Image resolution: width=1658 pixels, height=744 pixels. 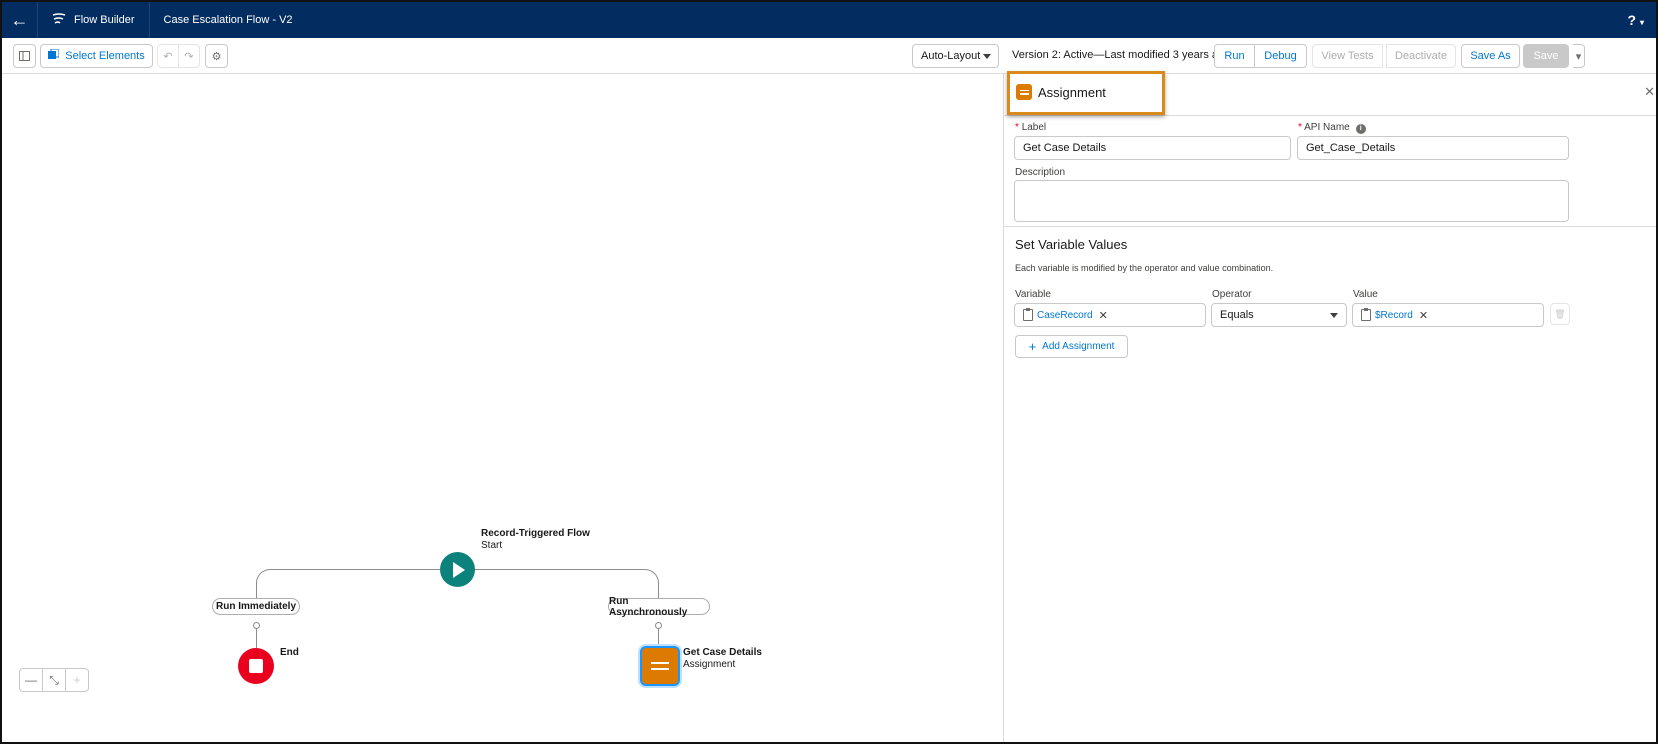 I want to click on back-arrow-icon: ←, so click(x=20, y=20).